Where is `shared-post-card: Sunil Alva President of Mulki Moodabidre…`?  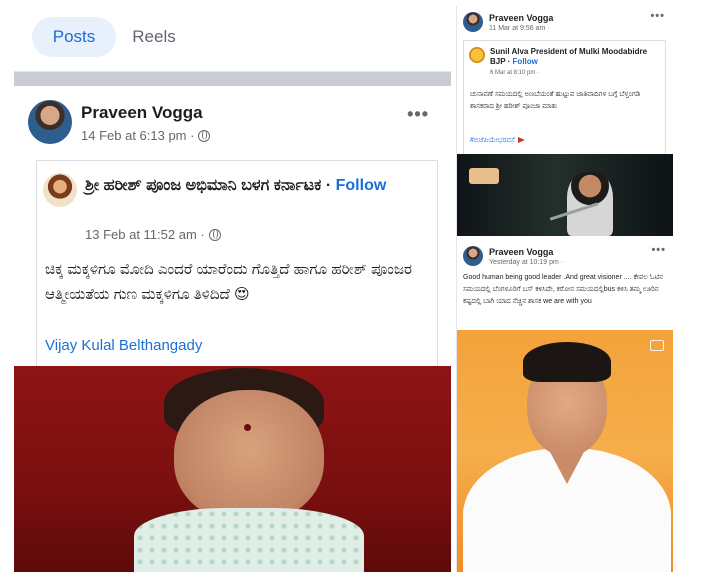
shared-post-card: Sunil Alva President of Mulki Moodabidre… is located at coordinates (564, 98).